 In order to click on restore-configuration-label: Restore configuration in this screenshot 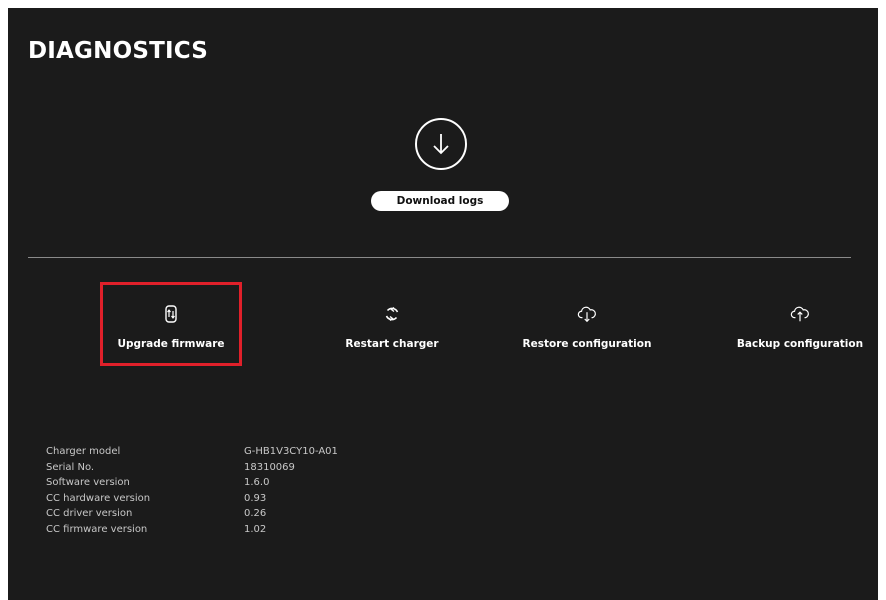, I will do `click(587, 344)`.